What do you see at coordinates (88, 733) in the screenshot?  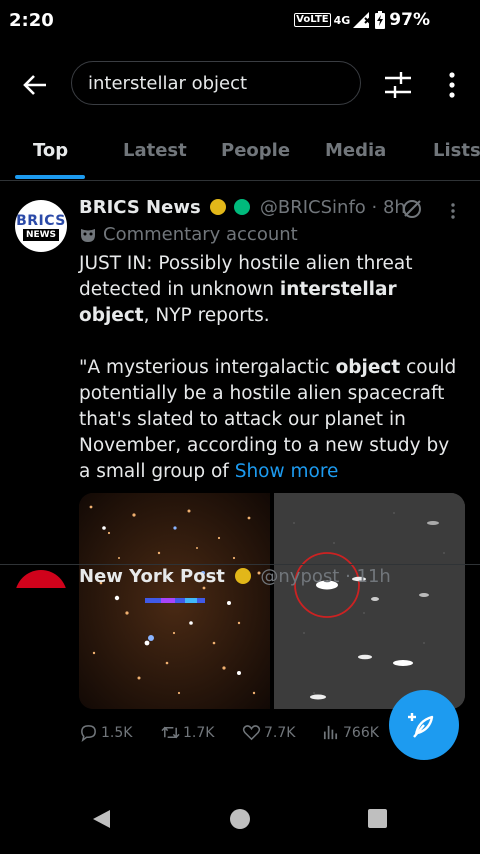 I see `reply-icon` at bounding box center [88, 733].